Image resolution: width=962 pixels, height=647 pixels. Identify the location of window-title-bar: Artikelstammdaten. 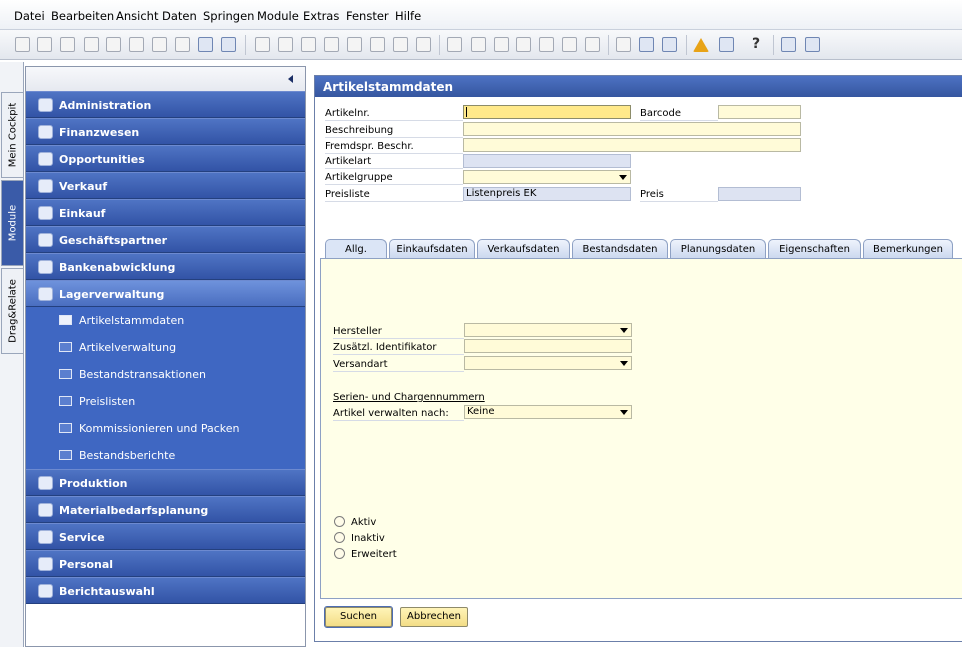
(638, 86).